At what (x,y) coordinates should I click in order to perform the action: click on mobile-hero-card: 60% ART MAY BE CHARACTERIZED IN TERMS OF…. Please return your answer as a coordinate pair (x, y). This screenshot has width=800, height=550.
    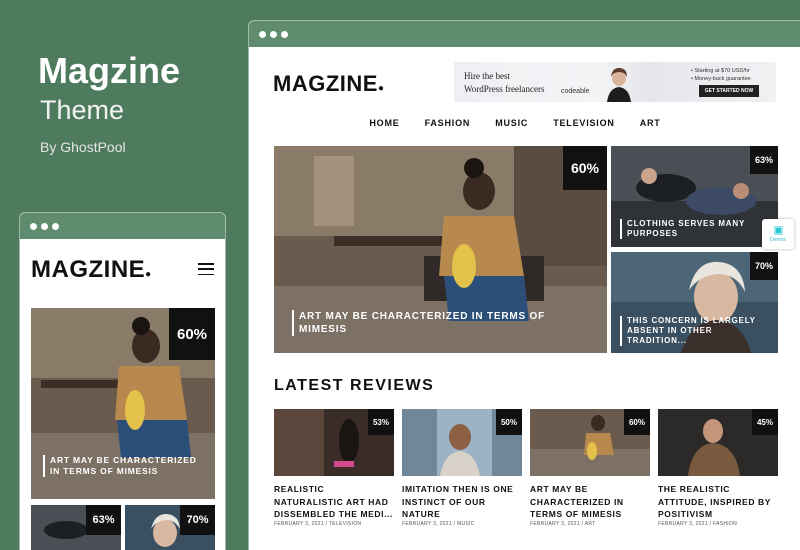
    Looking at the image, I should click on (123, 403).